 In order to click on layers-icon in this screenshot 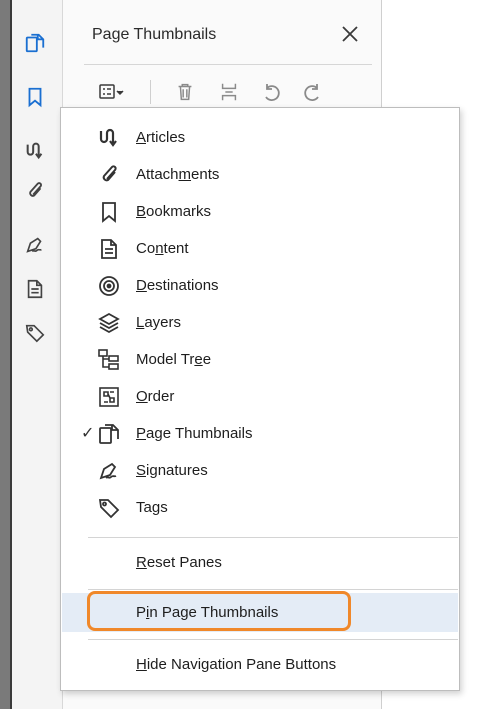, I will do `click(109, 323)`.